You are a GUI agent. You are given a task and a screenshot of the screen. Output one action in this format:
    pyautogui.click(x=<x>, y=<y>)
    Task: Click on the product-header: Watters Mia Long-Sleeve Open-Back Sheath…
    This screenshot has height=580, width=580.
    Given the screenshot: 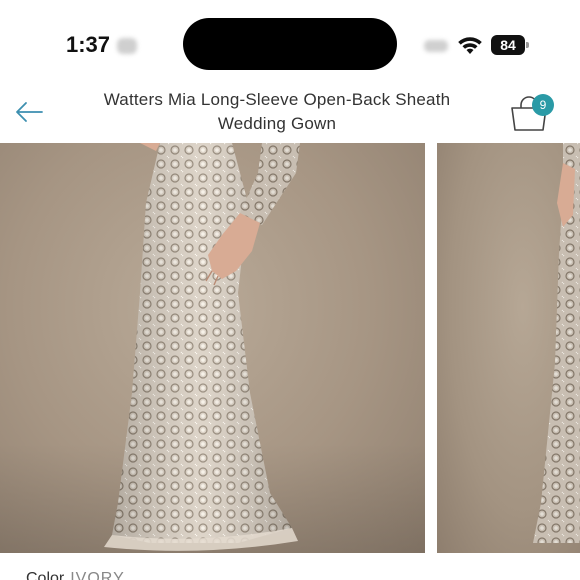 What is the action you would take?
    pyautogui.click(x=290, y=113)
    